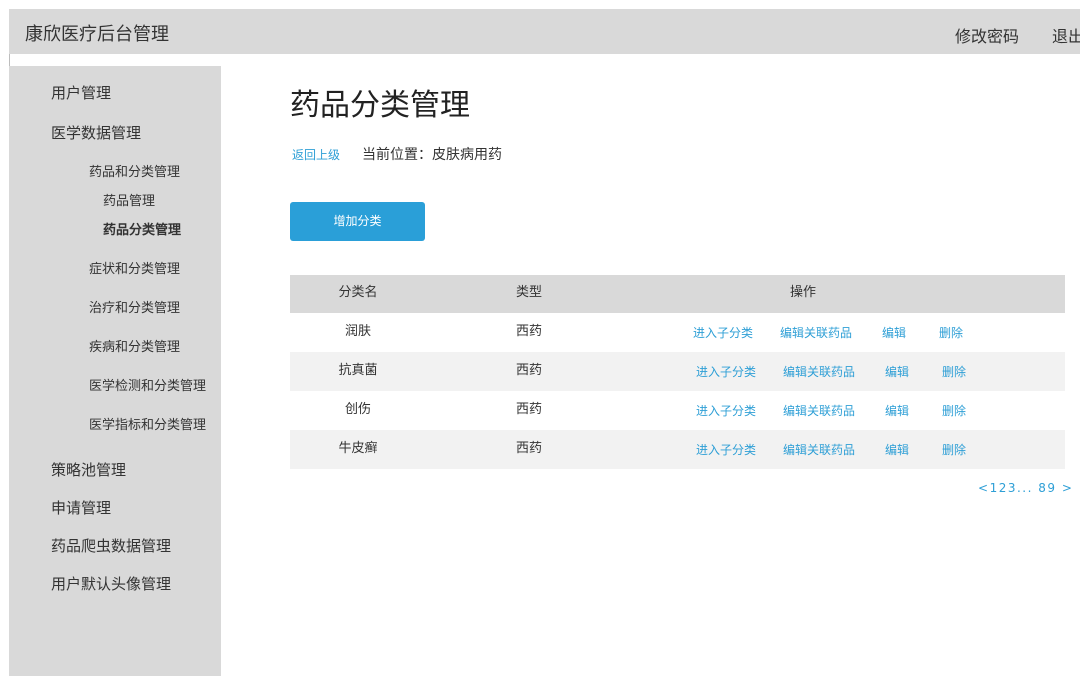 This screenshot has height=676, width=1080. I want to click on sidebar-item-treatment: 治疗和分类管理, so click(134, 306).